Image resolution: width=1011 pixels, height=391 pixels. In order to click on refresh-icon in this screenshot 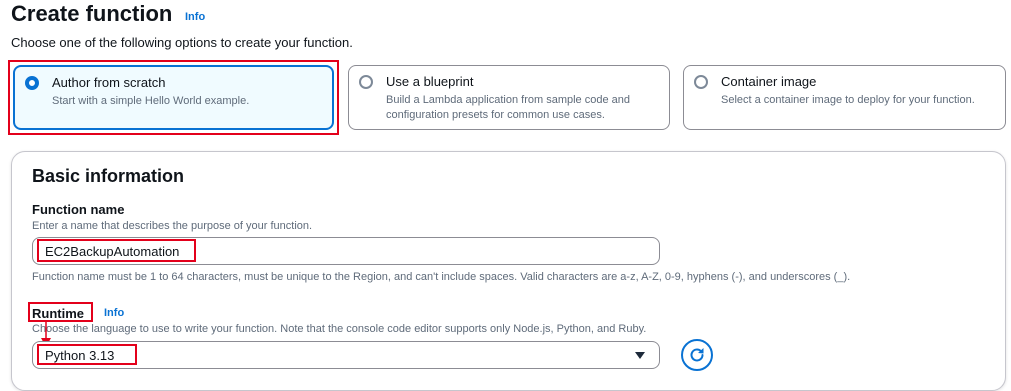, I will do `click(697, 355)`.